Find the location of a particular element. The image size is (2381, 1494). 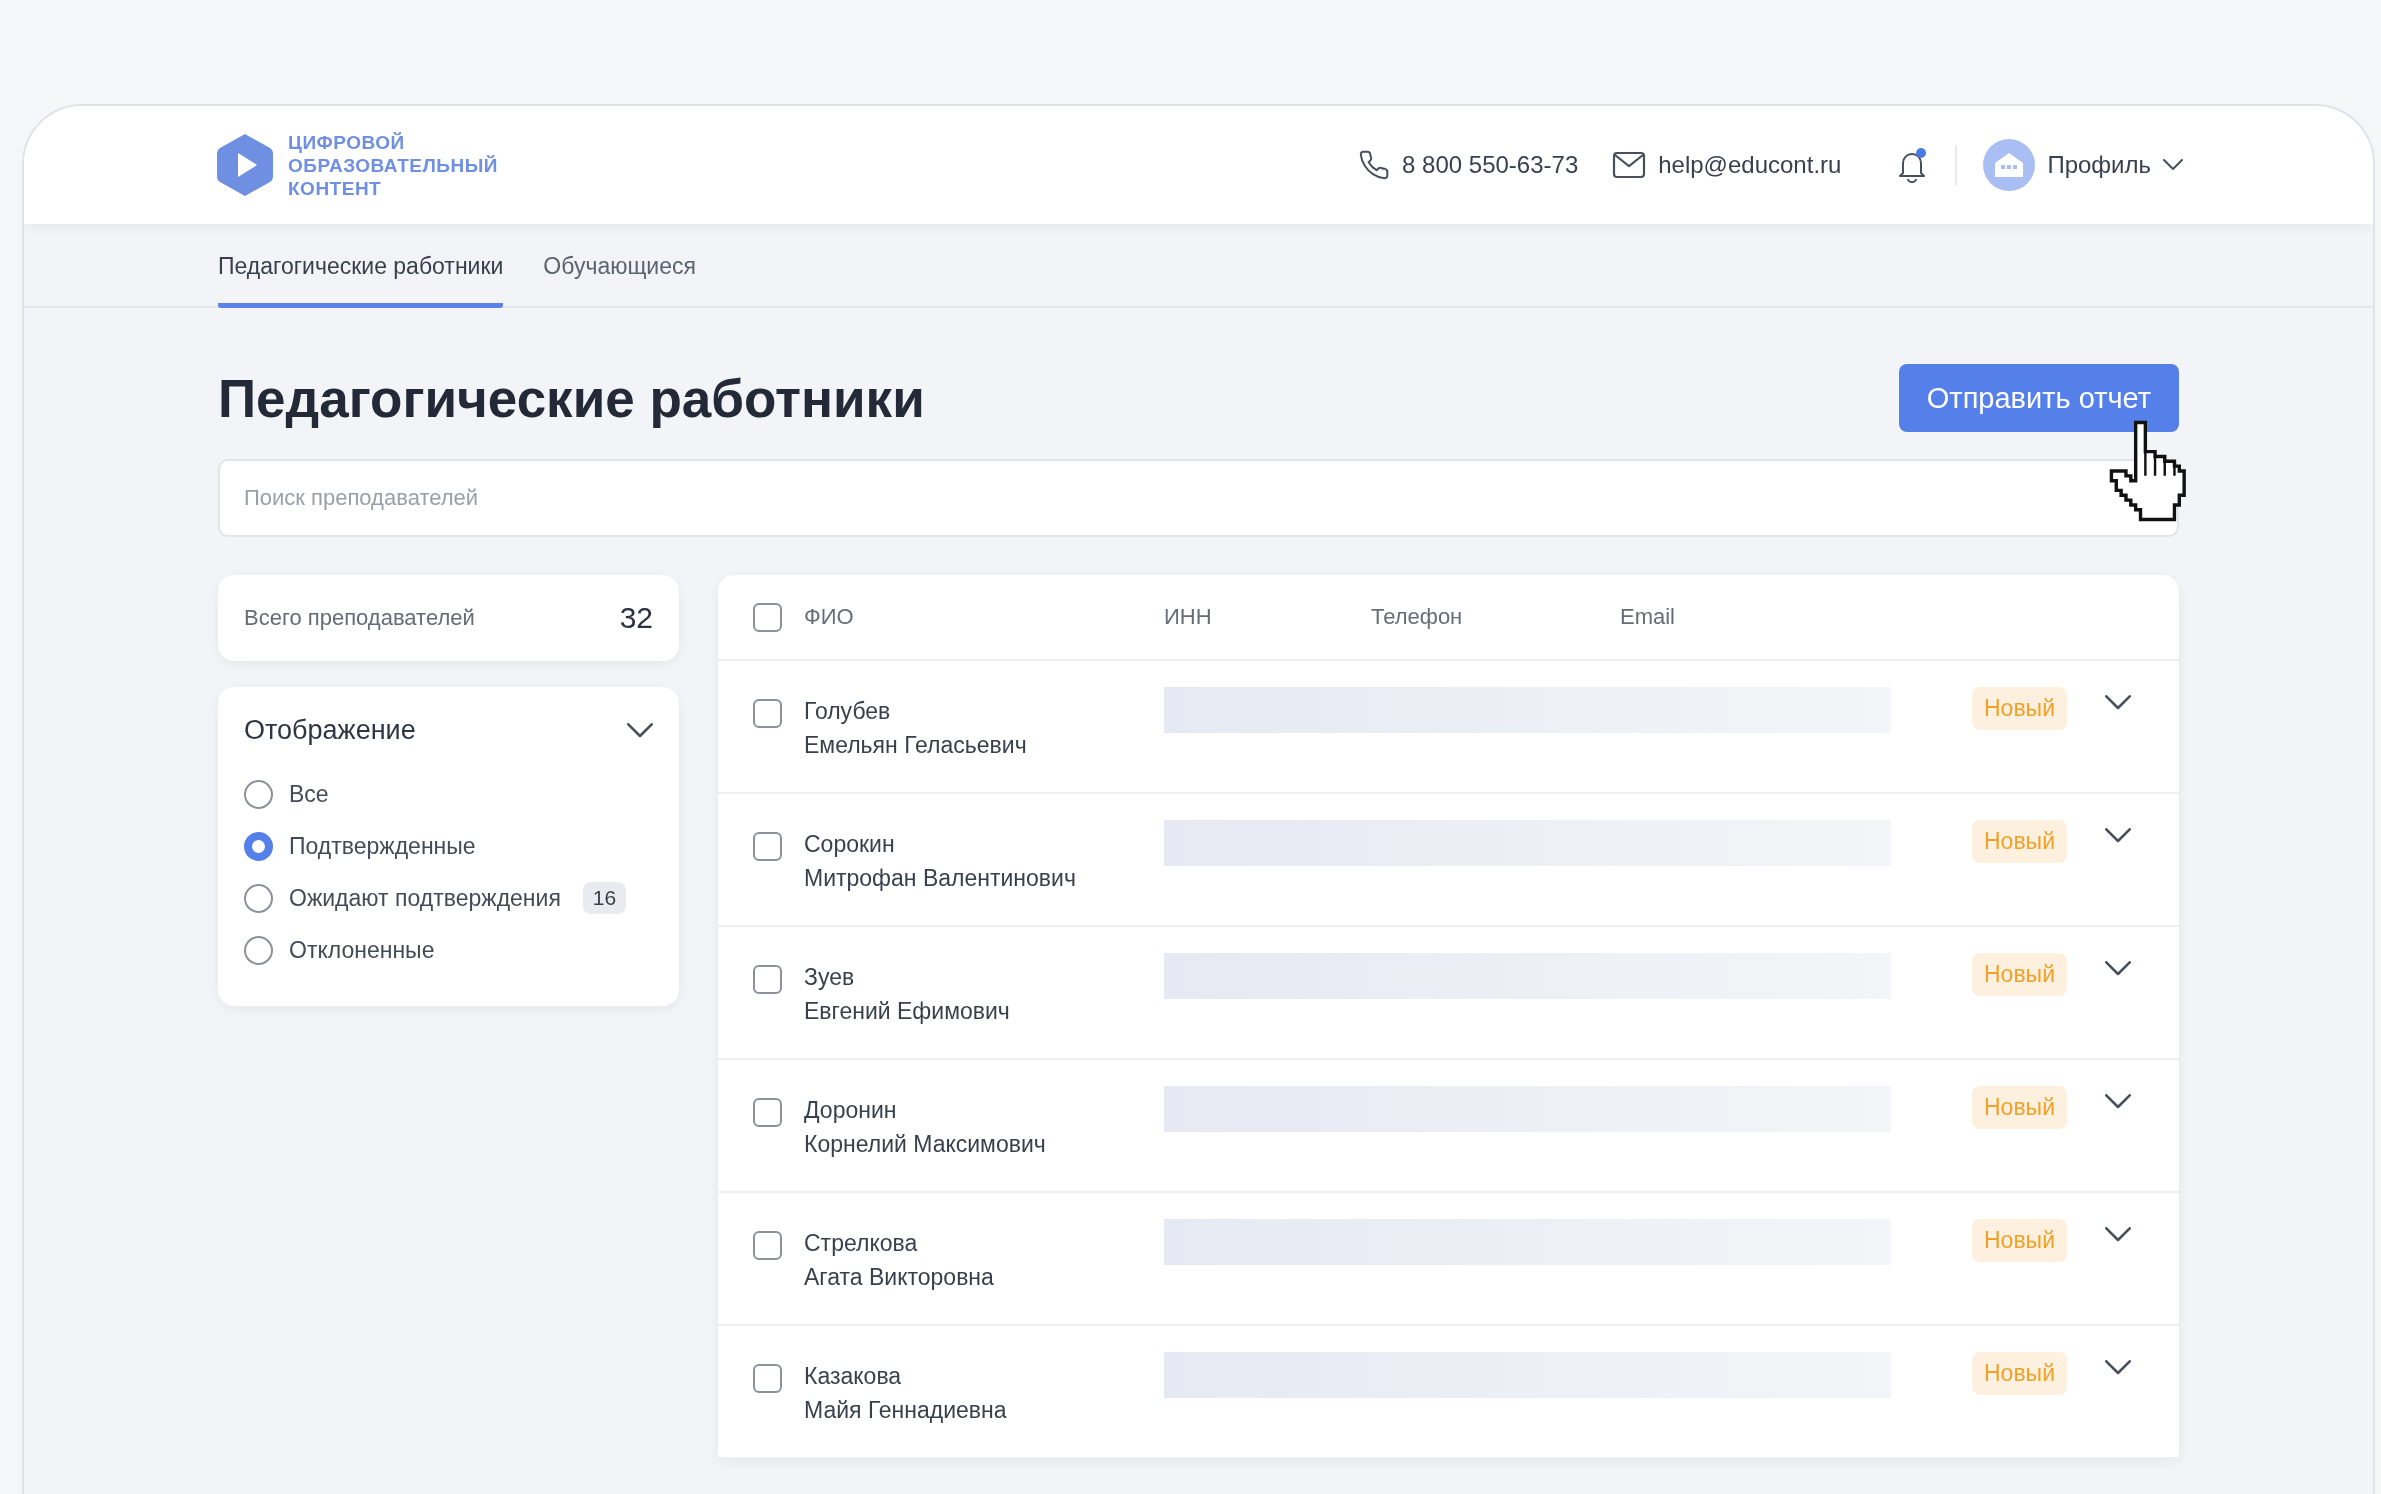

envelope-icon is located at coordinates (1629, 165).